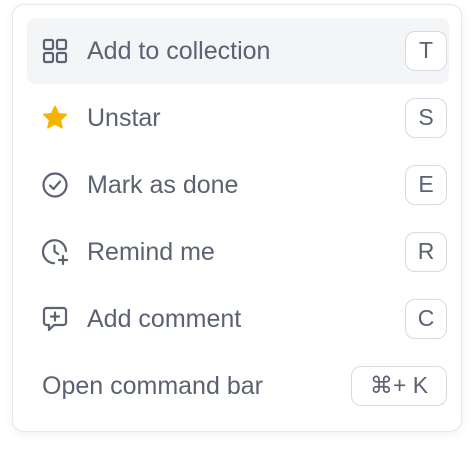 The width and height of the screenshot is (474, 450). I want to click on menu-item-label: Unstar, so click(124, 118).